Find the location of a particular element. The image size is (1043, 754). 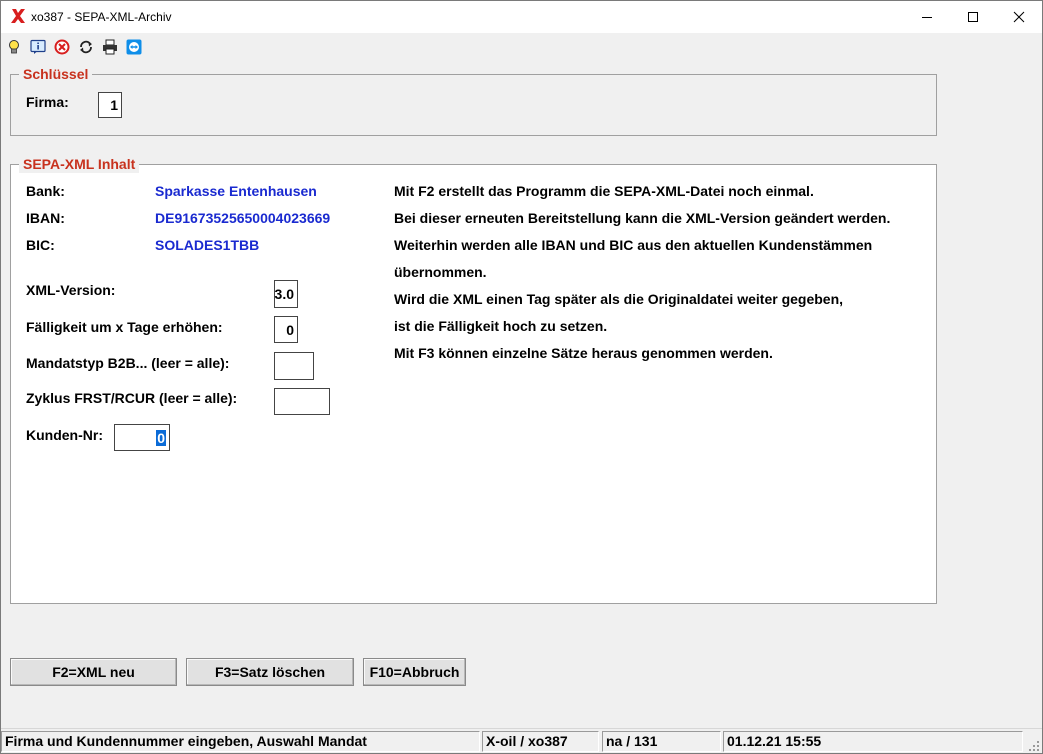

resize-grip-icon is located at coordinates (1034, 746).